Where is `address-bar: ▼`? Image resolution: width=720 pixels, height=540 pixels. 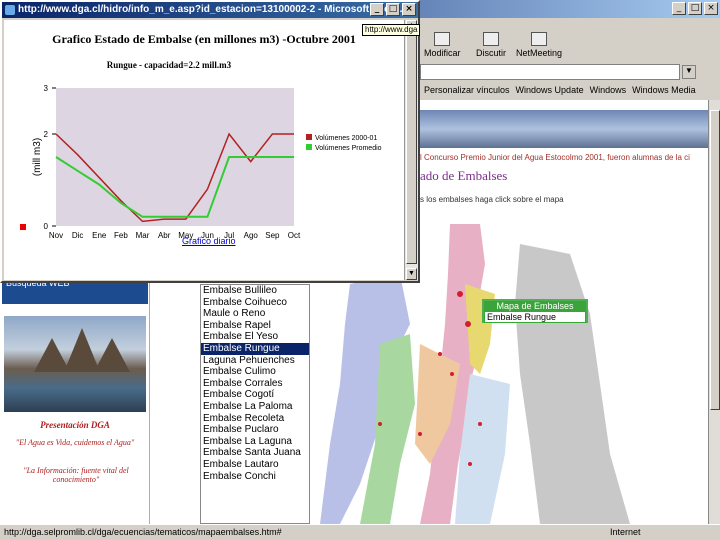
address-bar: ▼ is located at coordinates (570, 72).